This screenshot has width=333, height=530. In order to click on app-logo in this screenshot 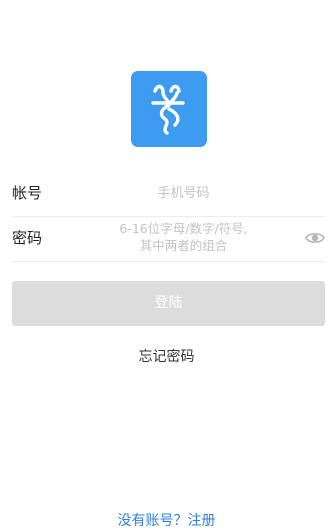, I will do `click(169, 109)`.